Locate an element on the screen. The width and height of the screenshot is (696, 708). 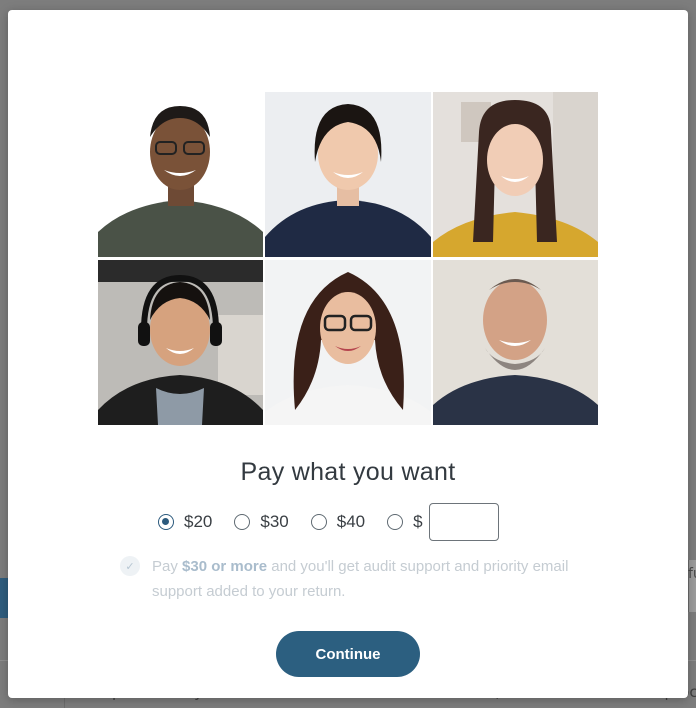
option-30: $30 is located at coordinates (261, 522).